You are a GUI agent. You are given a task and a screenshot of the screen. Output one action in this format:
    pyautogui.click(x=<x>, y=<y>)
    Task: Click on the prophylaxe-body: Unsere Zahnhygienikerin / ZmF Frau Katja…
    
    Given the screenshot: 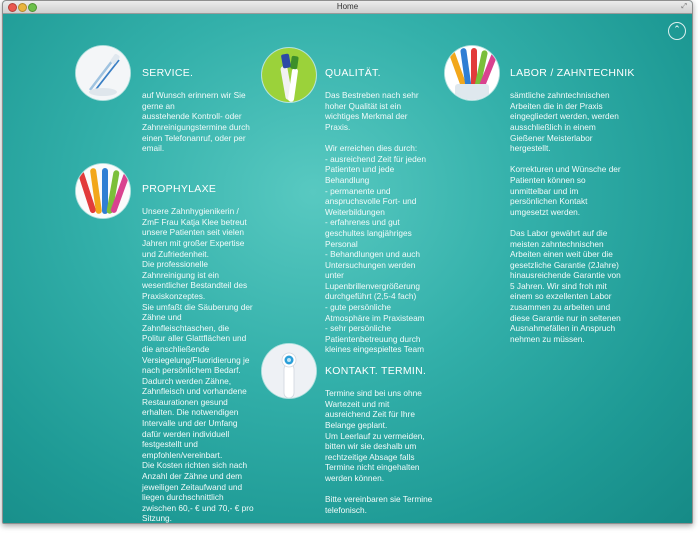 What is the action you would take?
    pyautogui.click(x=198, y=365)
    